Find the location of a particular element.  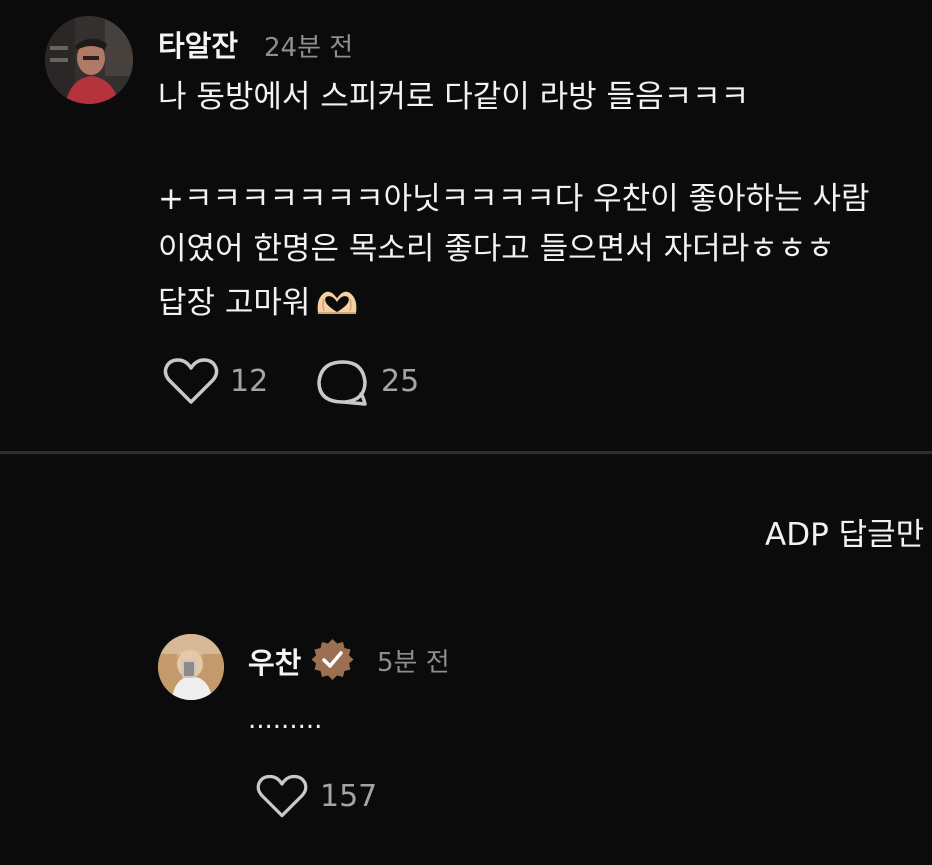

comment-text: 답장 고마워 is located at coordinates (234, 303).